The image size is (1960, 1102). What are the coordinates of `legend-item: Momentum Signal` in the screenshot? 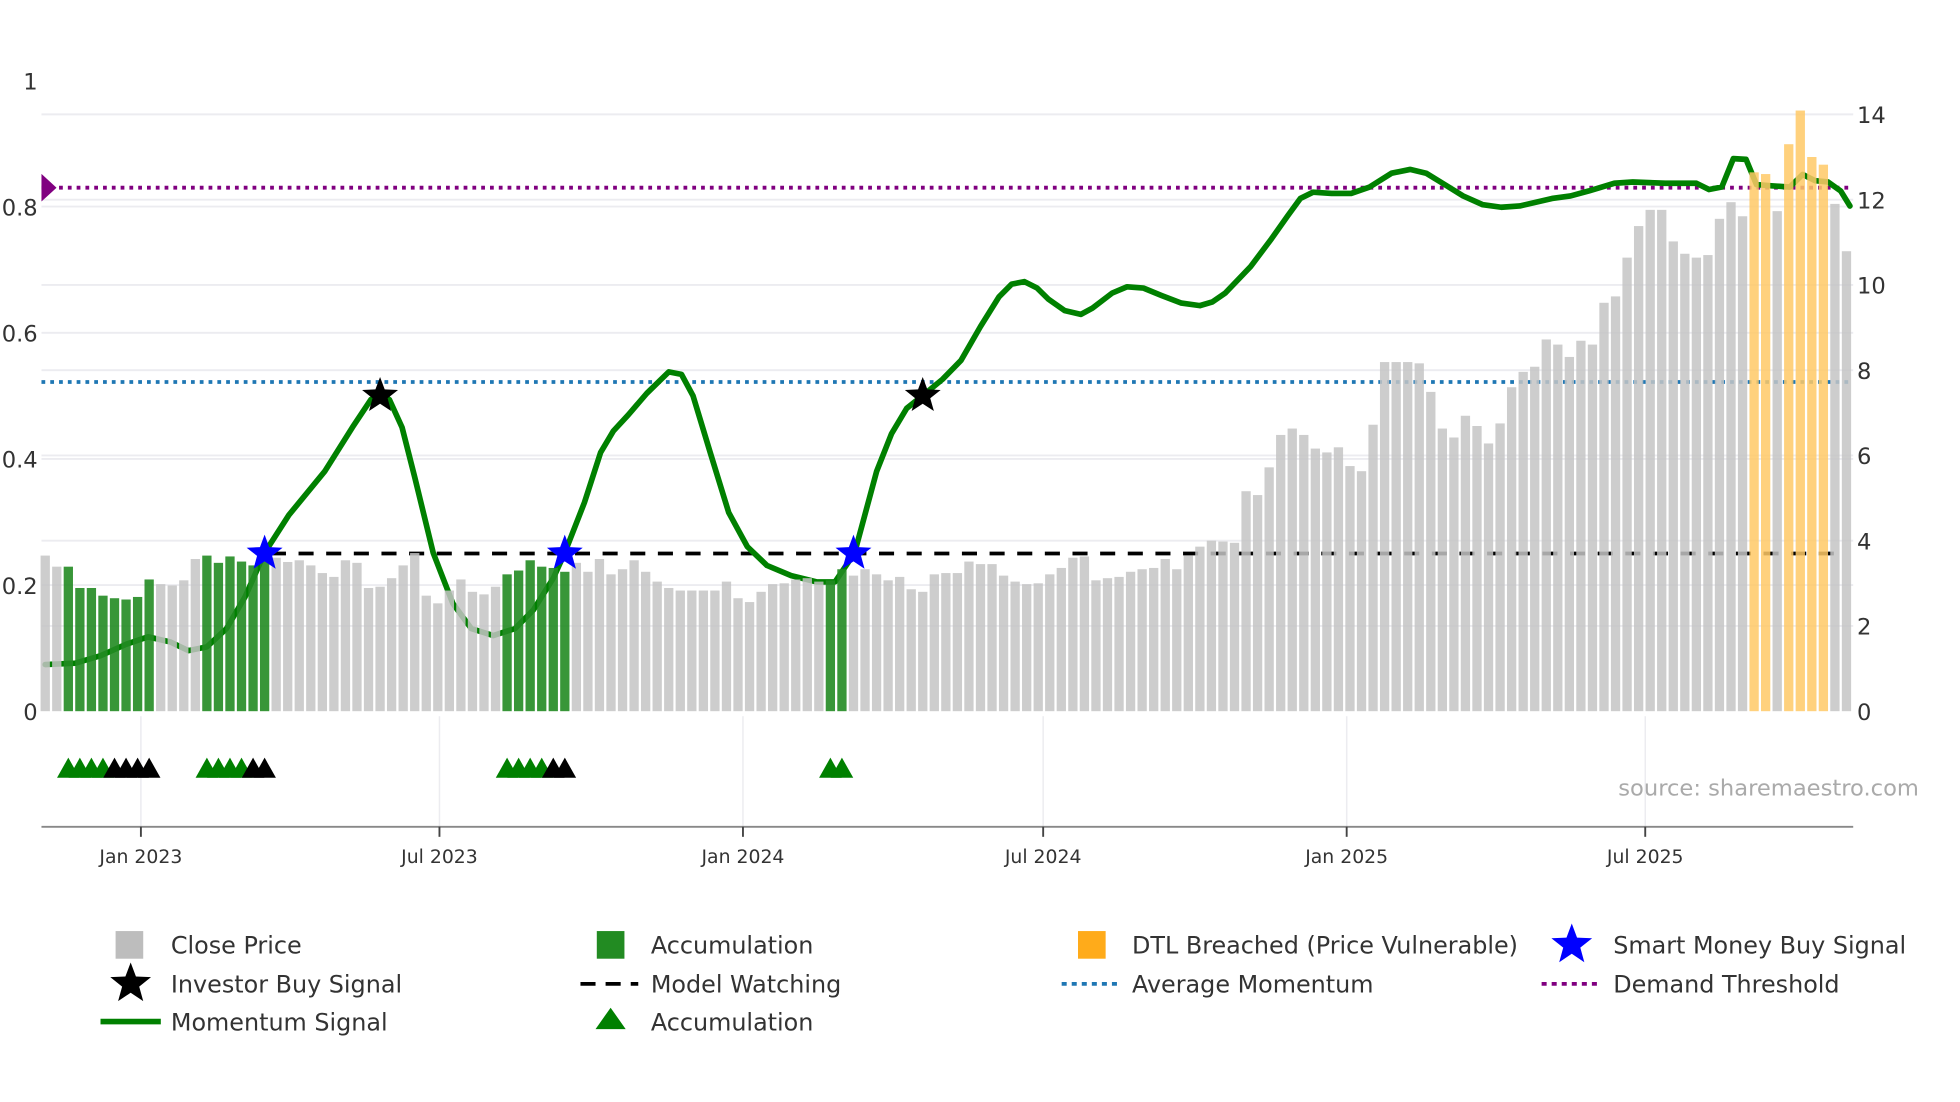 It's located at (244, 1022).